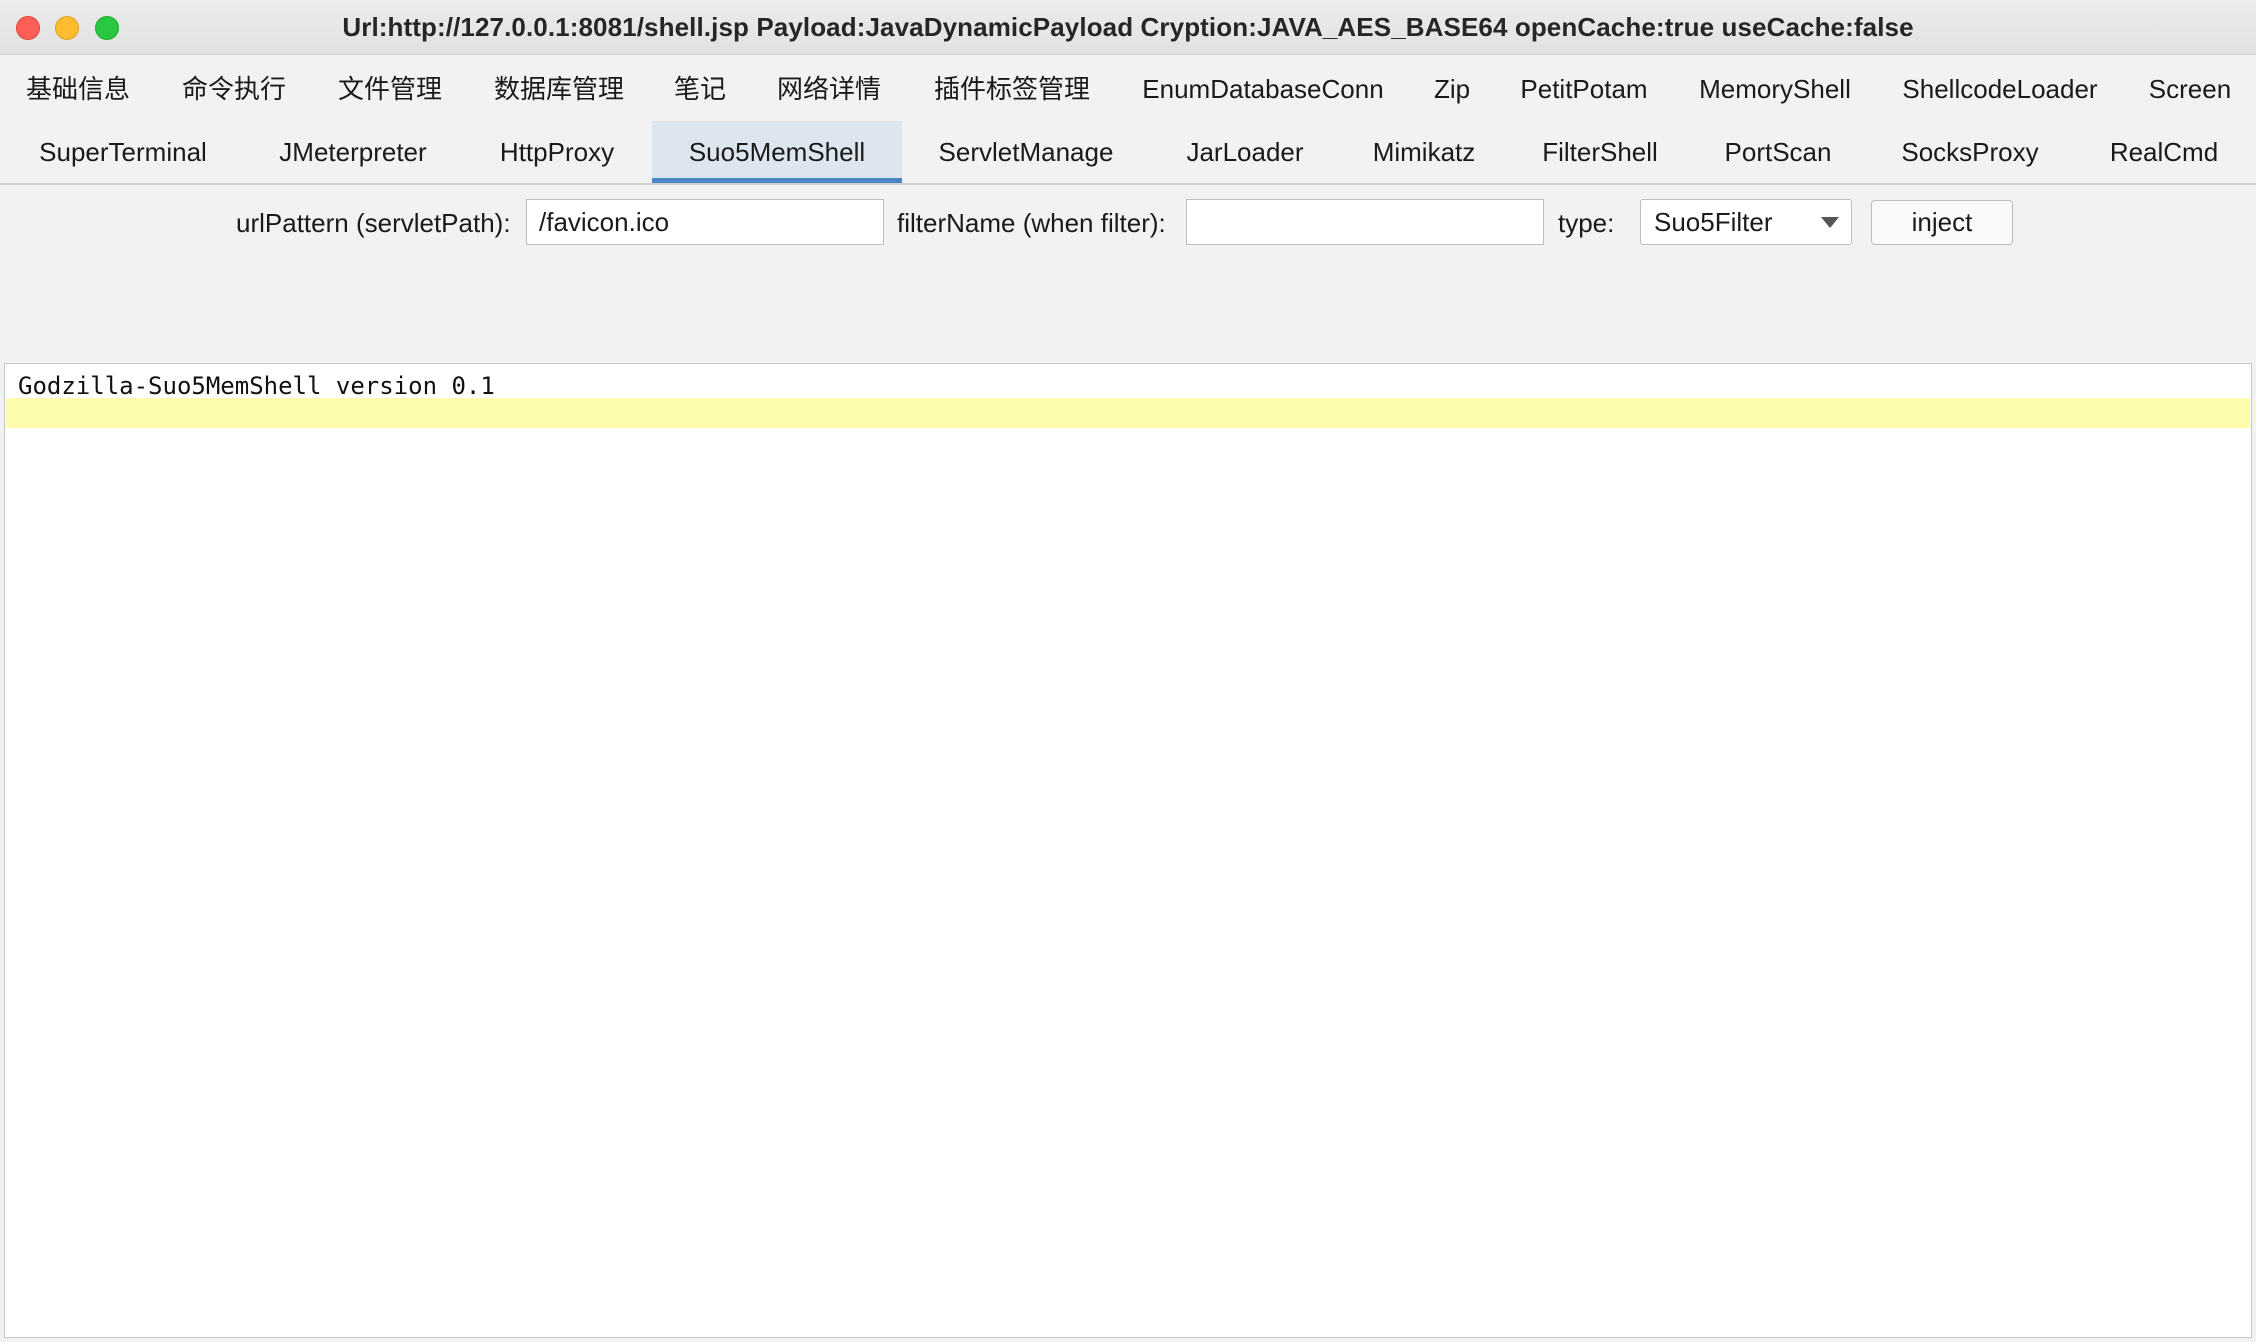 The width and height of the screenshot is (2256, 1342). I want to click on tab-basic-info: 基础信息, so click(78, 89).